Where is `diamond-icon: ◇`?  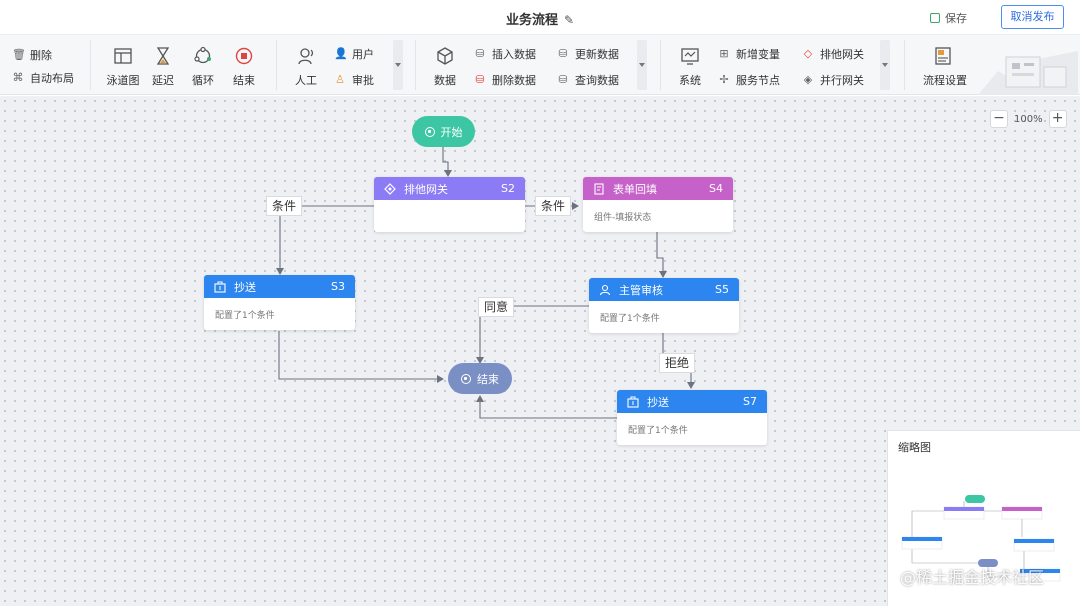 diamond-icon: ◇ is located at coordinates (808, 53).